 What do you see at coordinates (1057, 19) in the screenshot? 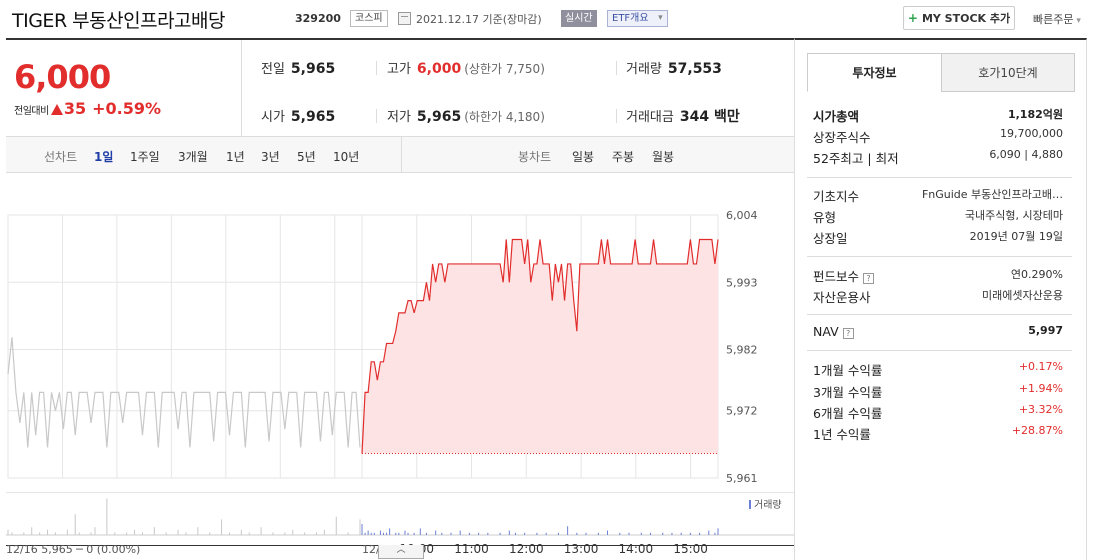
I see `quick-order-dropdown: 빠른주문` at bounding box center [1057, 19].